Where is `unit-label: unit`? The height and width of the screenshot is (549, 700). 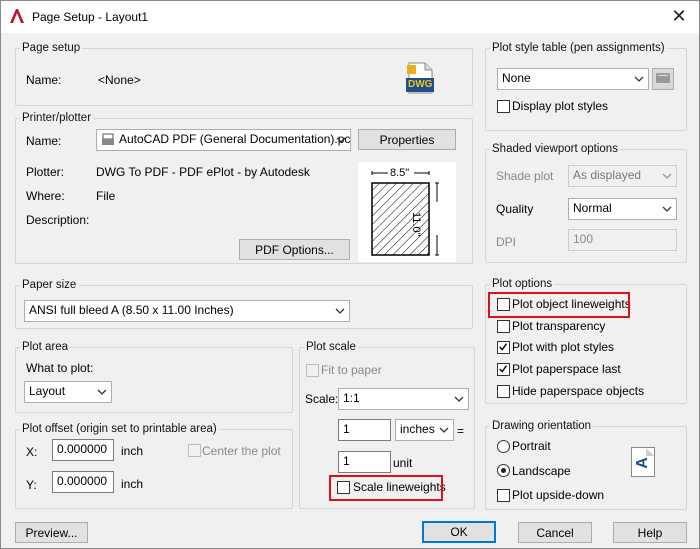
unit-label: unit is located at coordinates (403, 463).